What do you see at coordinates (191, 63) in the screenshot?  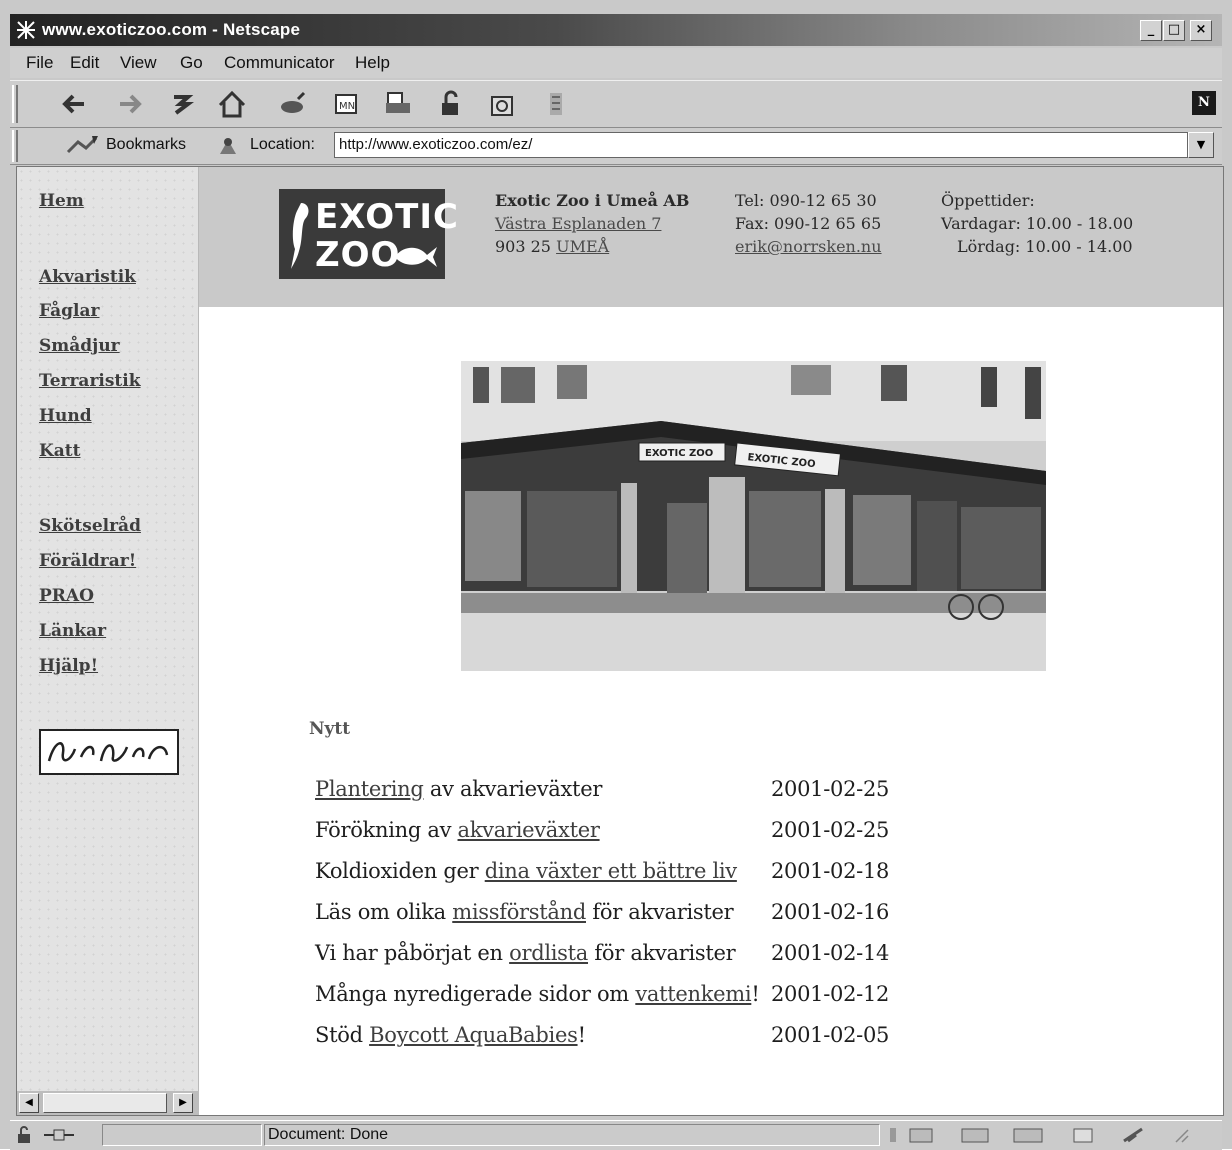 I see `menu-go: Go` at bounding box center [191, 63].